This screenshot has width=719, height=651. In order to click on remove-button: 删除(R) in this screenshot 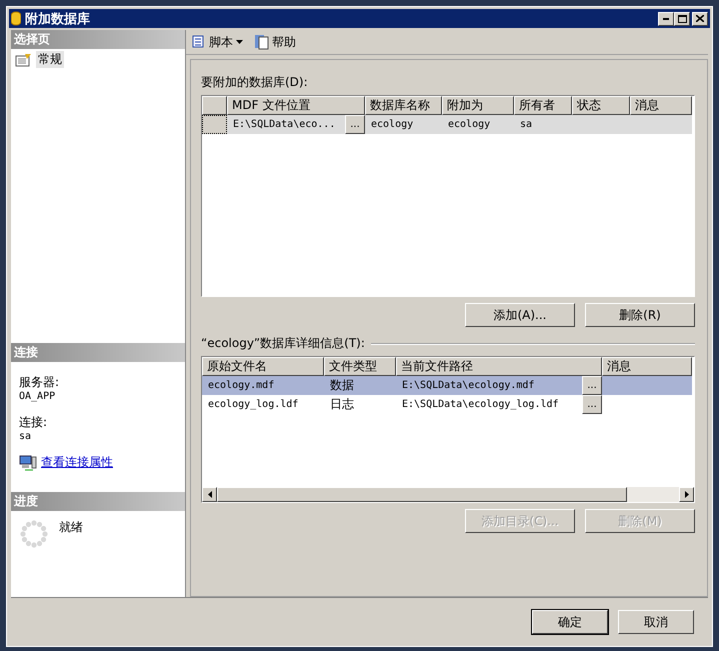, I will do `click(640, 315)`.